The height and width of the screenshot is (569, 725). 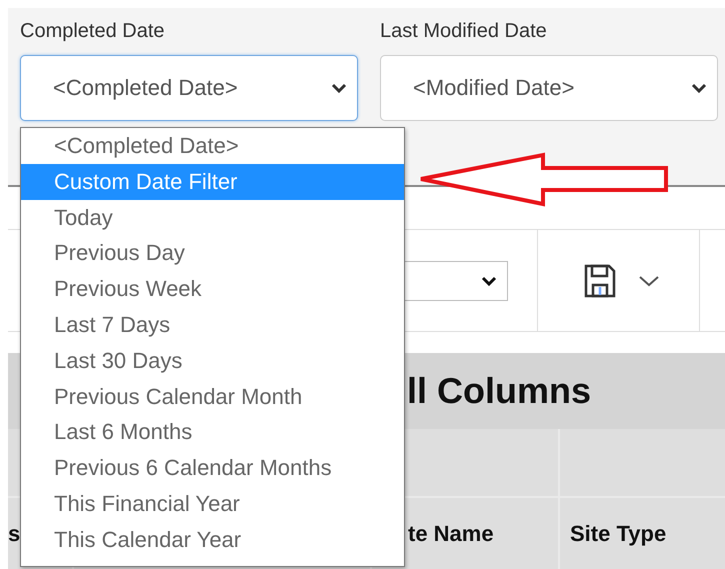 I want to click on dropdown-option: Previous Week, so click(x=212, y=289).